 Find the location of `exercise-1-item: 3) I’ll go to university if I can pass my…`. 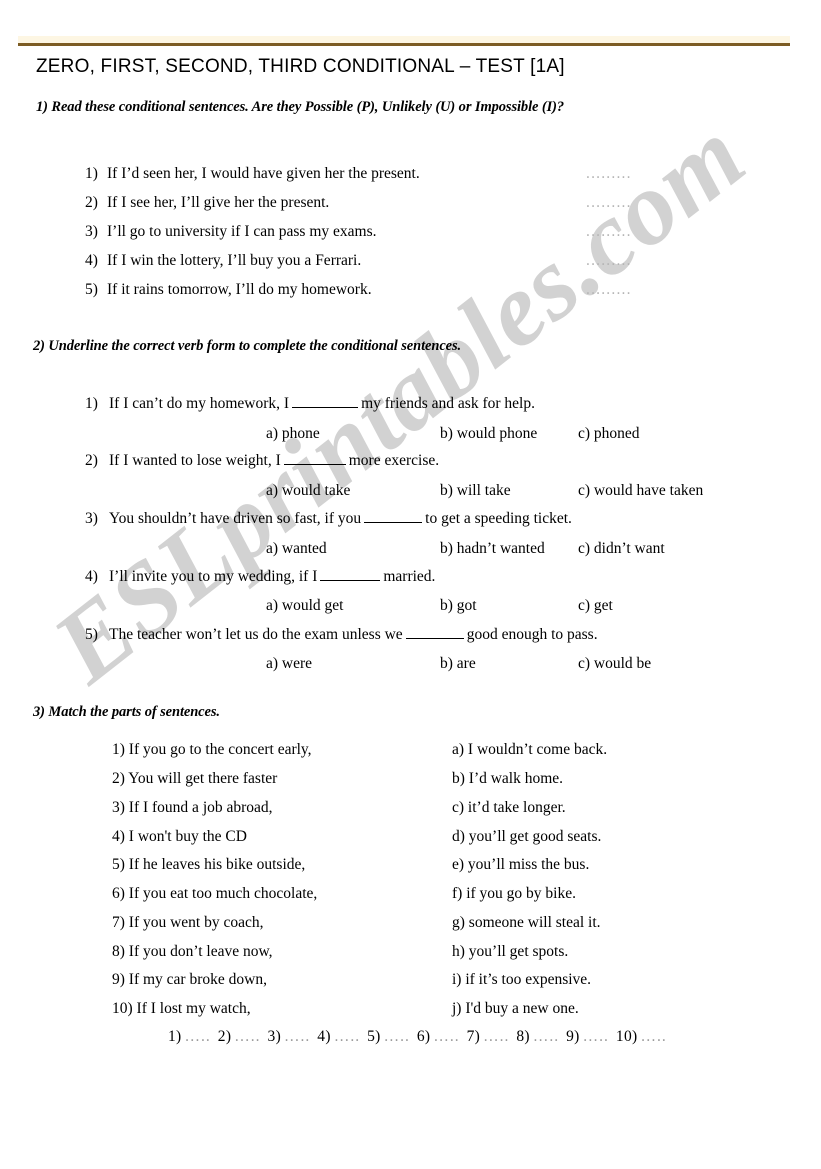

exercise-1-item: 3) I’ll go to university if I can pass my… is located at coordinates (230, 232).